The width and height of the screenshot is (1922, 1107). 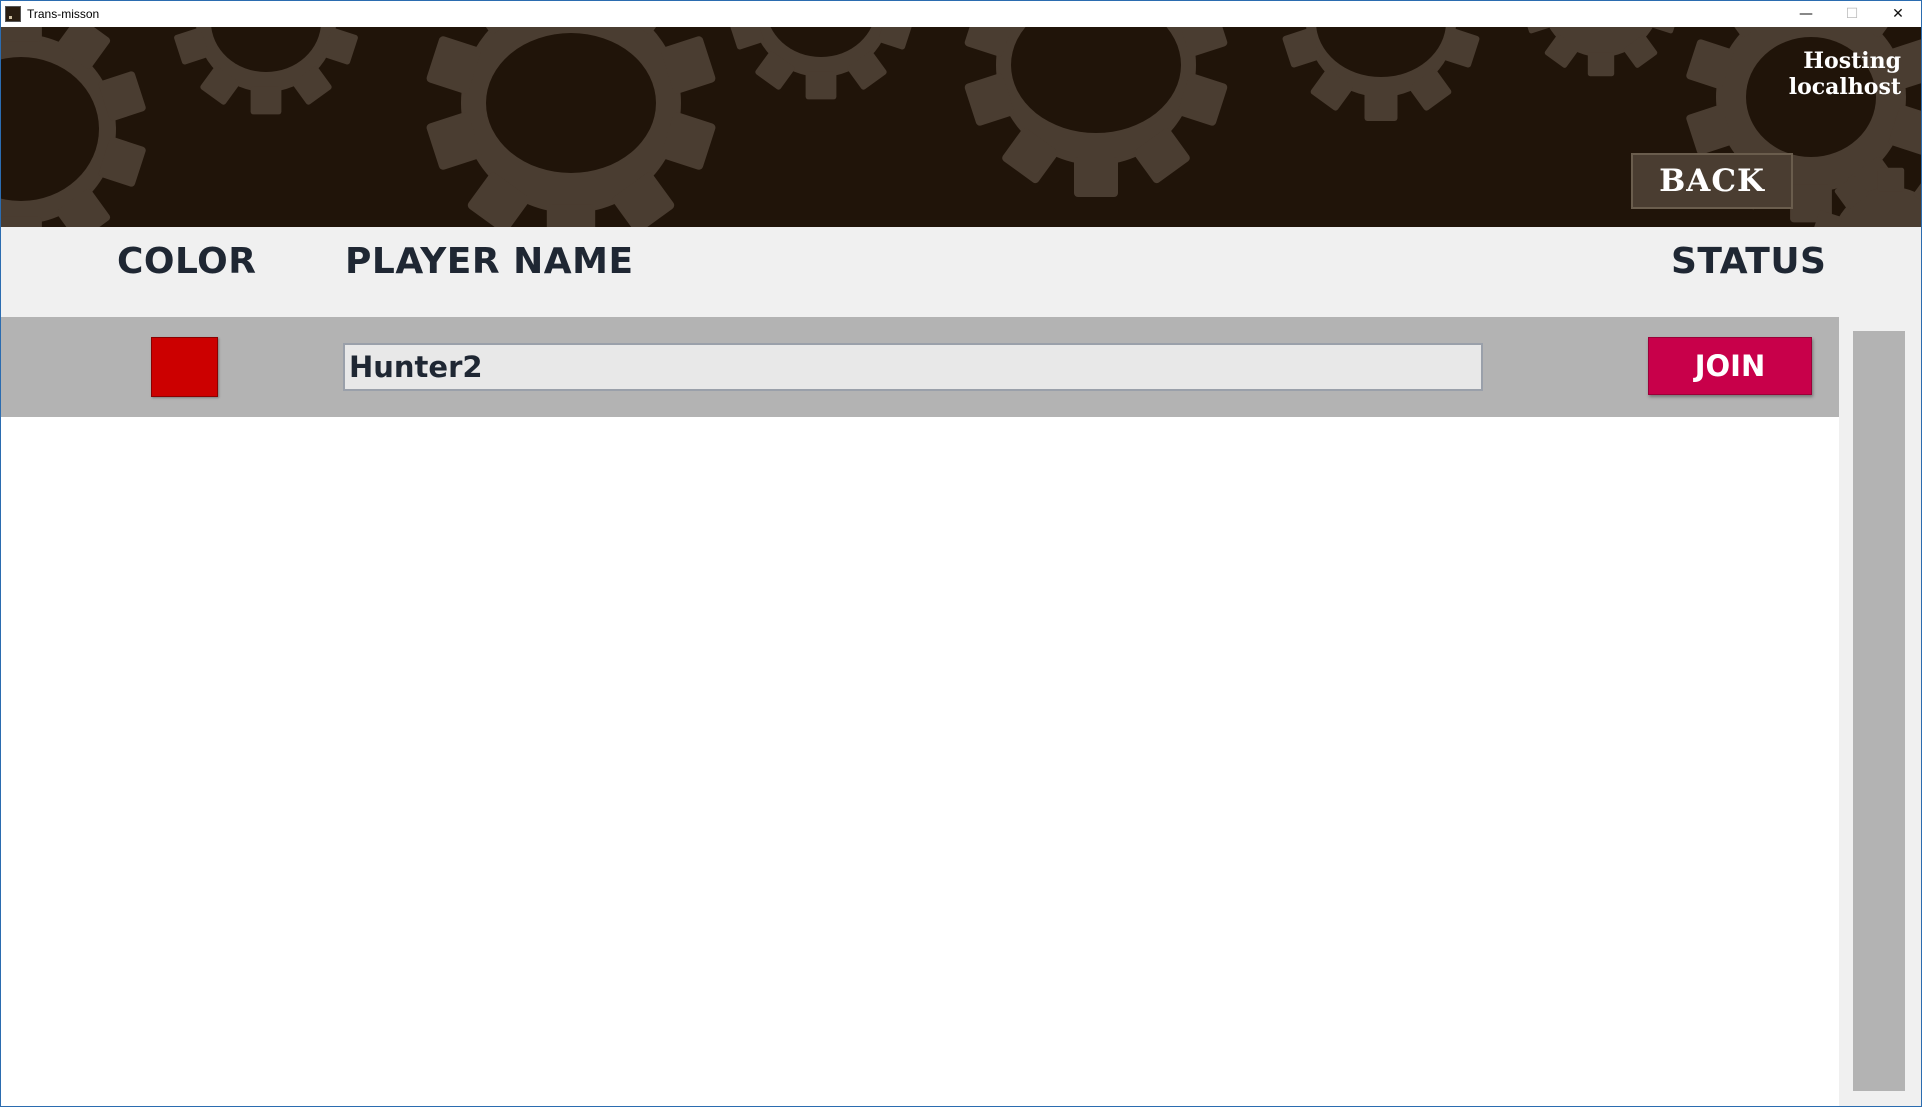 I want to click on hosting-info: Hosting localhost, so click(x=1845, y=74).